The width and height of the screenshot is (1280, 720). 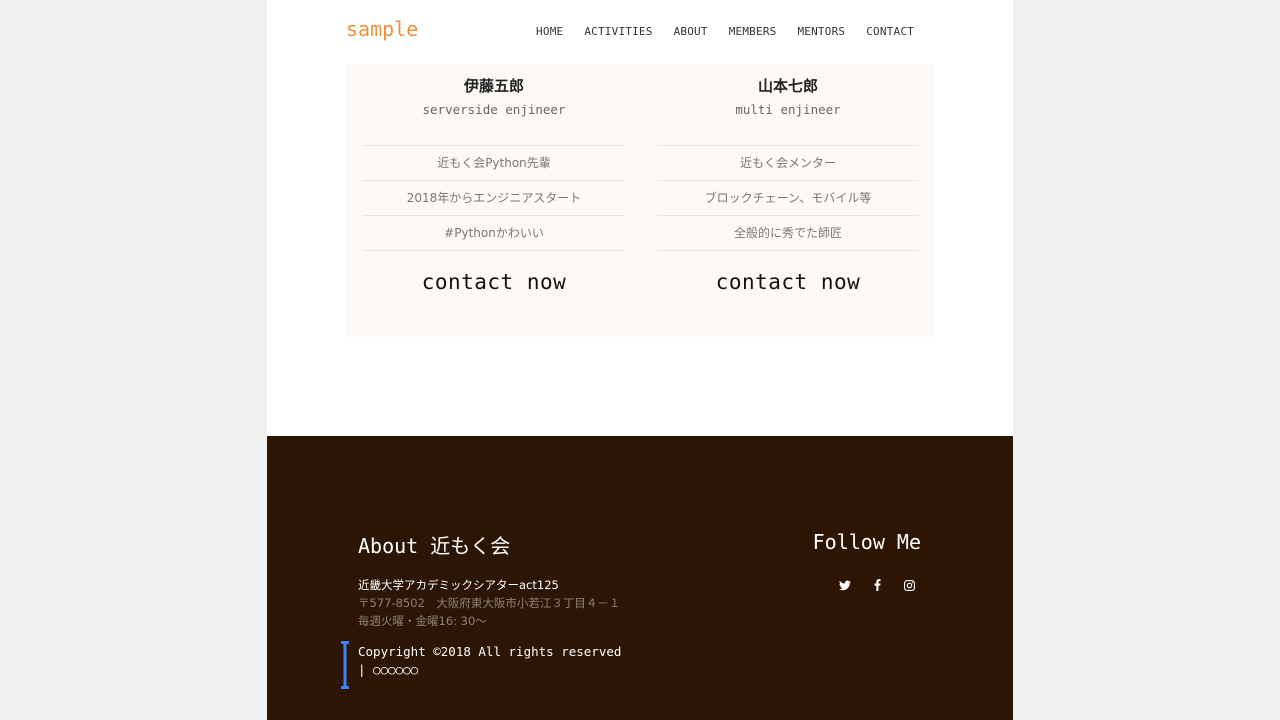 I want to click on nav-about: ABOUT, so click(x=691, y=31).